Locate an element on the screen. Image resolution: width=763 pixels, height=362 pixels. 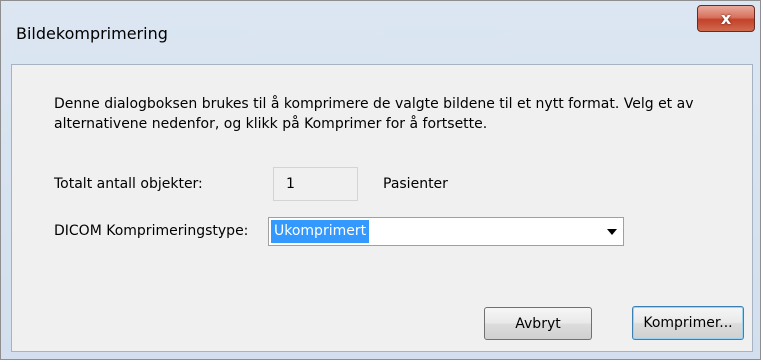
window-title: Bildekomprimering is located at coordinates (92, 33).